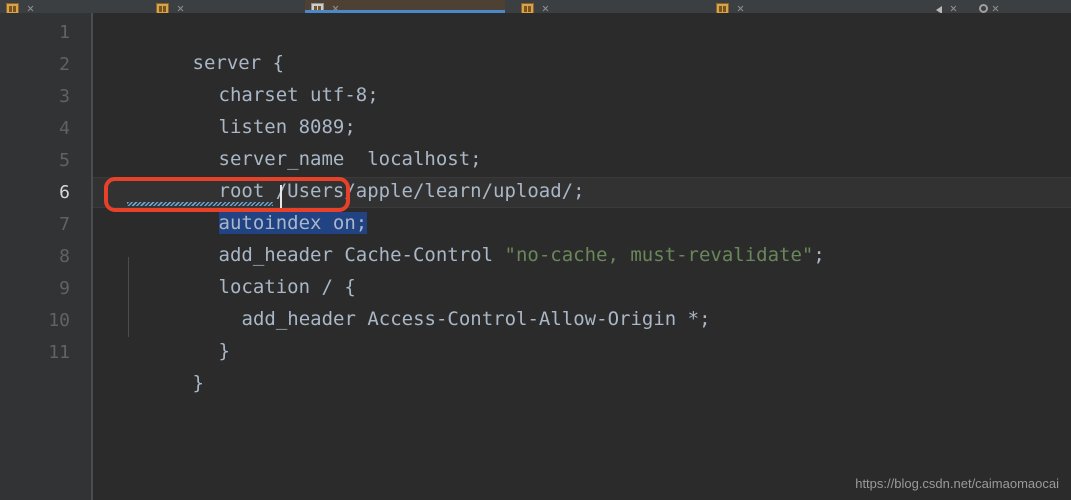  Describe the element at coordinates (64, 256) in the screenshot. I see `line-number: 8` at that location.